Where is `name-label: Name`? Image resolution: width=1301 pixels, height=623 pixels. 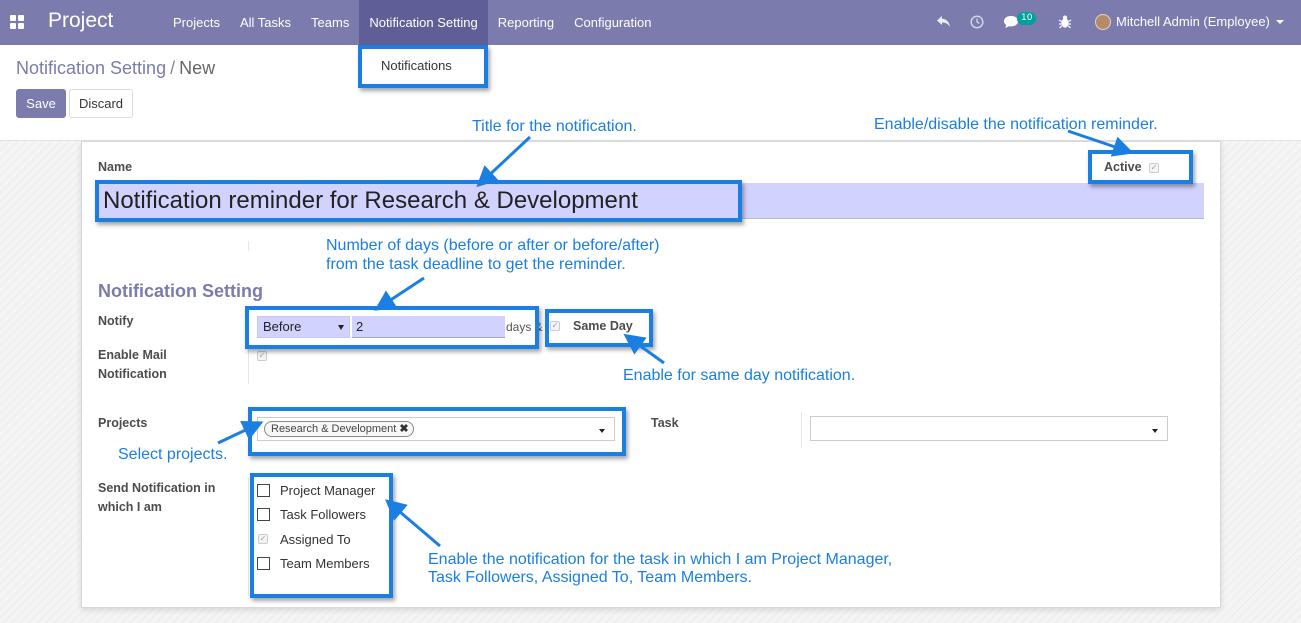
name-label: Name is located at coordinates (115, 167).